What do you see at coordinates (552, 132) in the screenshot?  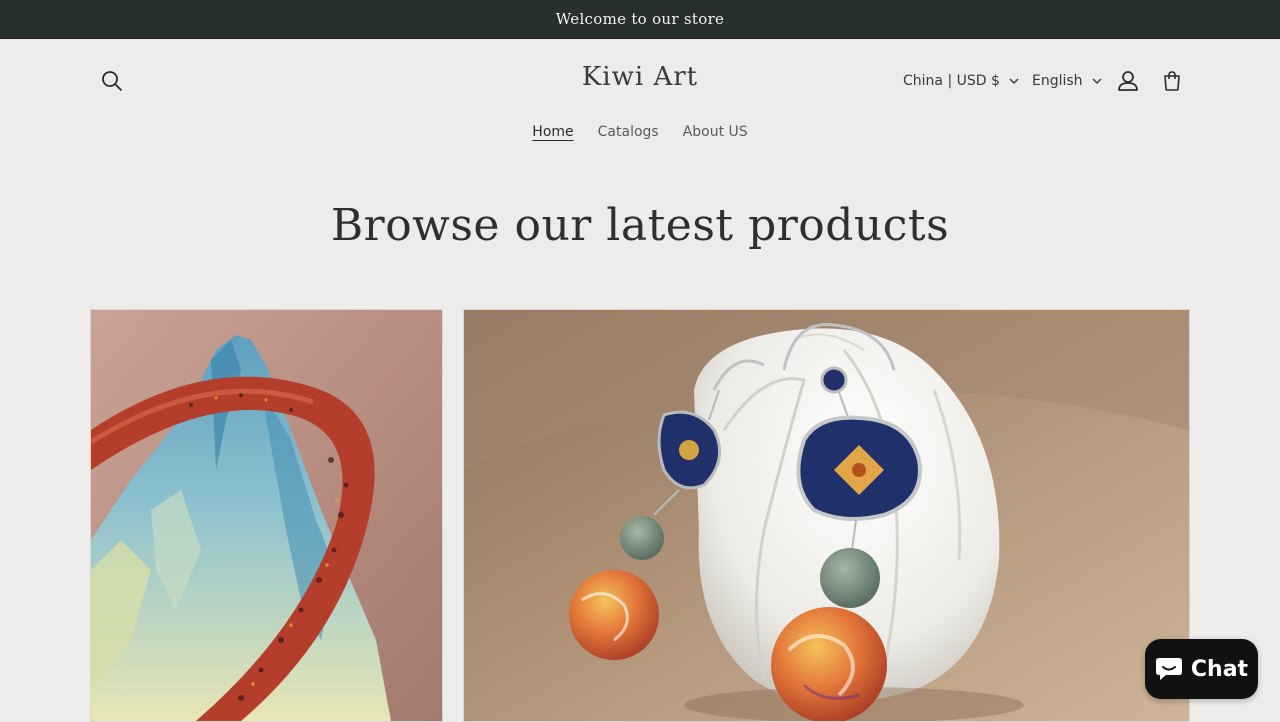 I see `nav-item-home: Home` at bounding box center [552, 132].